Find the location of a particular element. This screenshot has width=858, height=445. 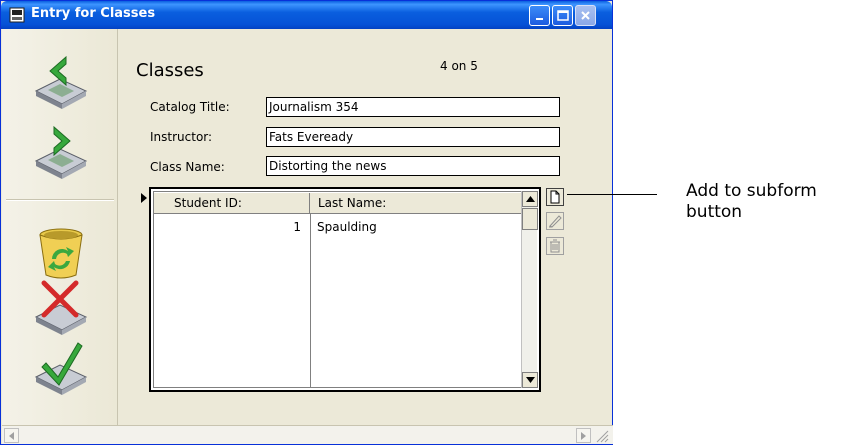

maximize-icon is located at coordinates (563, 15).